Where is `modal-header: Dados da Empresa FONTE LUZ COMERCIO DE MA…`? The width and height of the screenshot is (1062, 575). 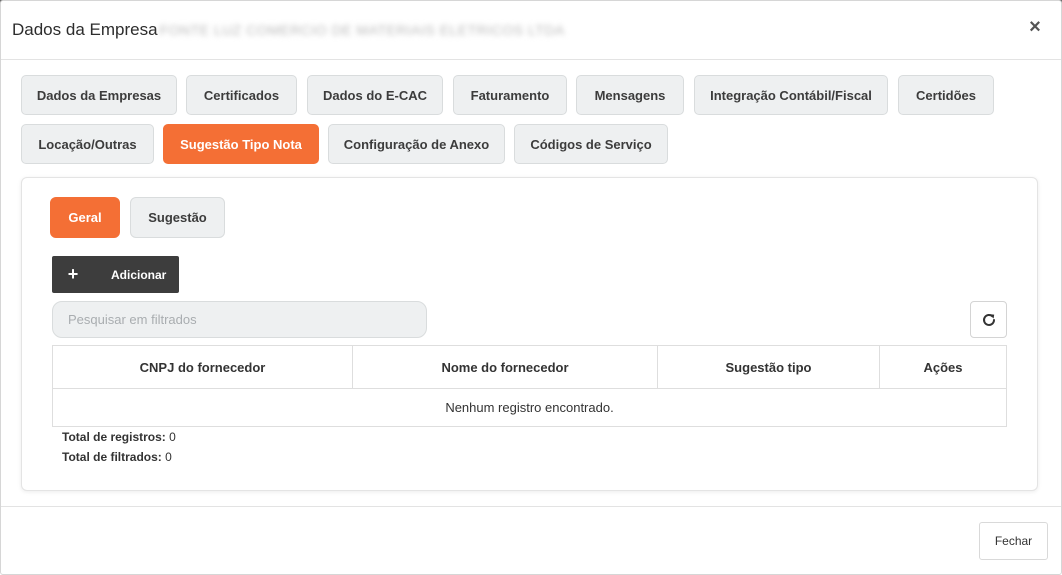
modal-header: Dados da Empresa FONTE LUZ COMERCIO DE MA… is located at coordinates (531, 30).